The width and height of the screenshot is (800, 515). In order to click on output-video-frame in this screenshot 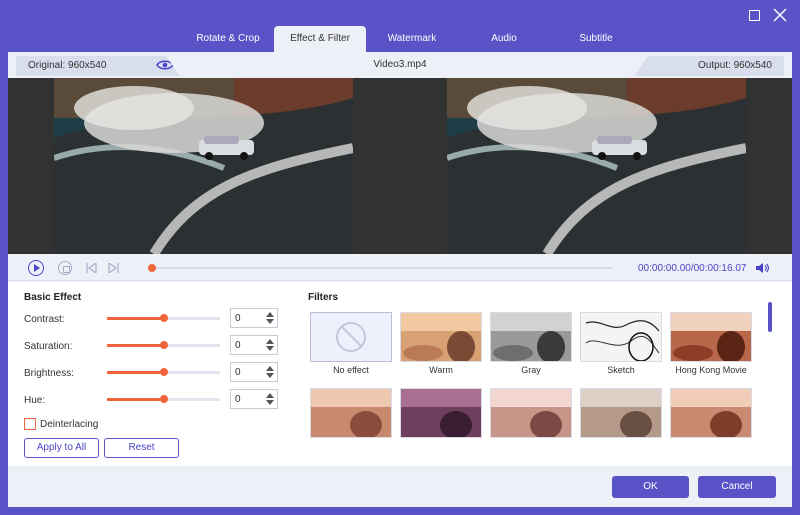, I will do `click(596, 166)`.